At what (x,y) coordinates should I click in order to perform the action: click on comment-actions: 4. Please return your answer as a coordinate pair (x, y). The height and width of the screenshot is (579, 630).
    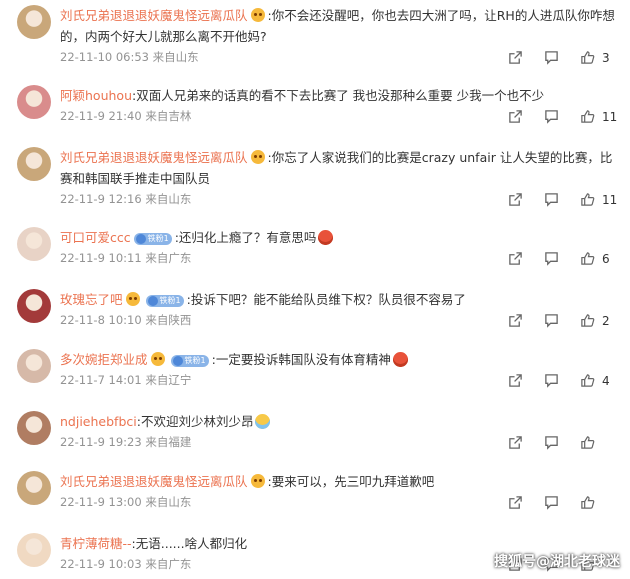
    Looking at the image, I should click on (563, 382).